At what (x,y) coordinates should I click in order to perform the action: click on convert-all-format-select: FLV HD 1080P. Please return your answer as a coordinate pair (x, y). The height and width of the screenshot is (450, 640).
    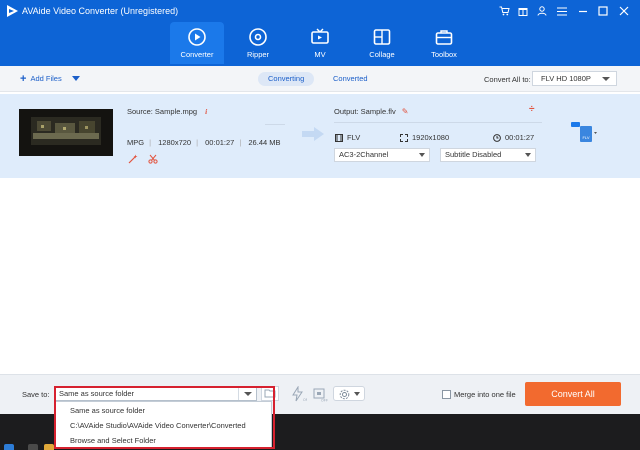
    Looking at the image, I should click on (574, 78).